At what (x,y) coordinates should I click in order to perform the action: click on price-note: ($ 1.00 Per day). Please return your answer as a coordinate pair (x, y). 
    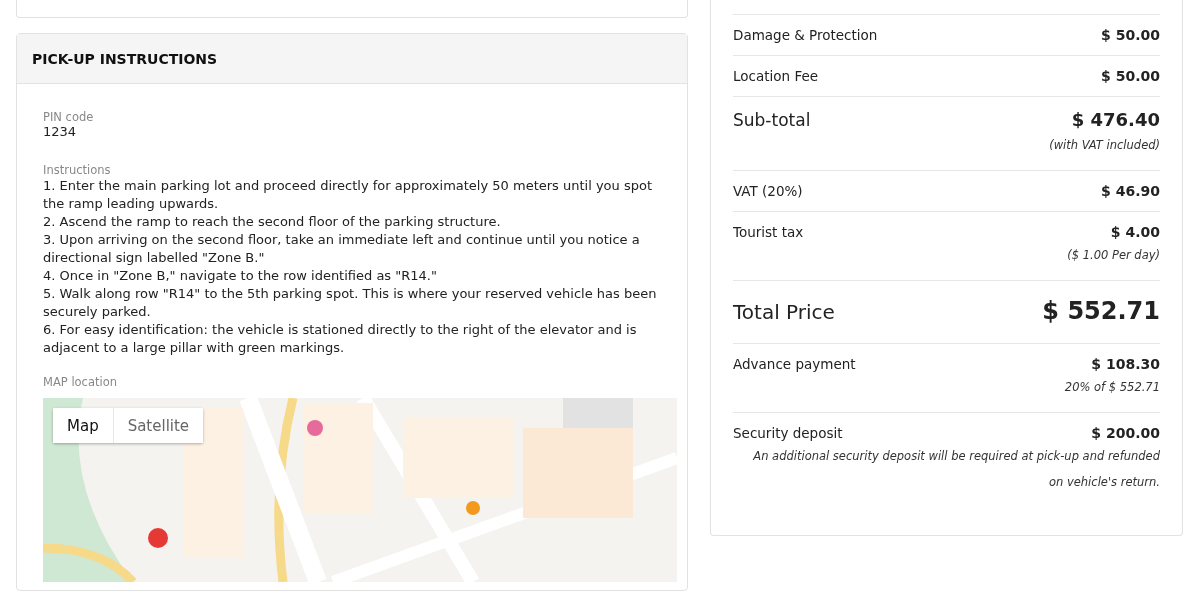
    Looking at the image, I should click on (1113, 255).